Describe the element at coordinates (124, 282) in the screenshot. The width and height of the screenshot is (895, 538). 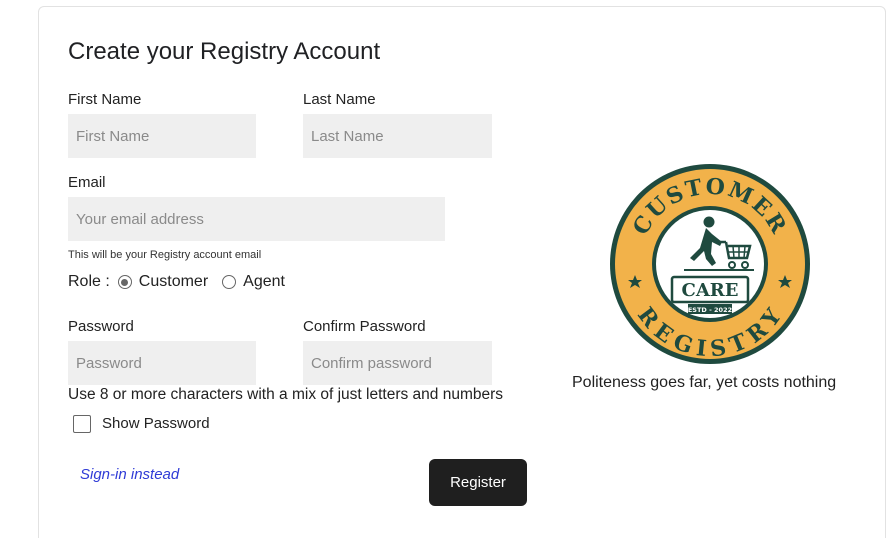
I see `radio-selected-icon` at that location.